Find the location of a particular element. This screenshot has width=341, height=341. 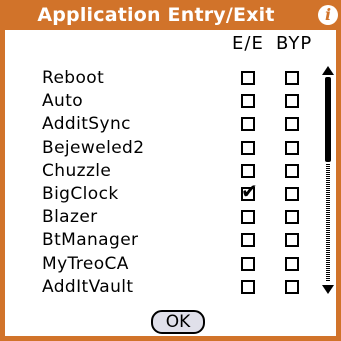

app-name: MyTreoCA is located at coordinates (85, 263).